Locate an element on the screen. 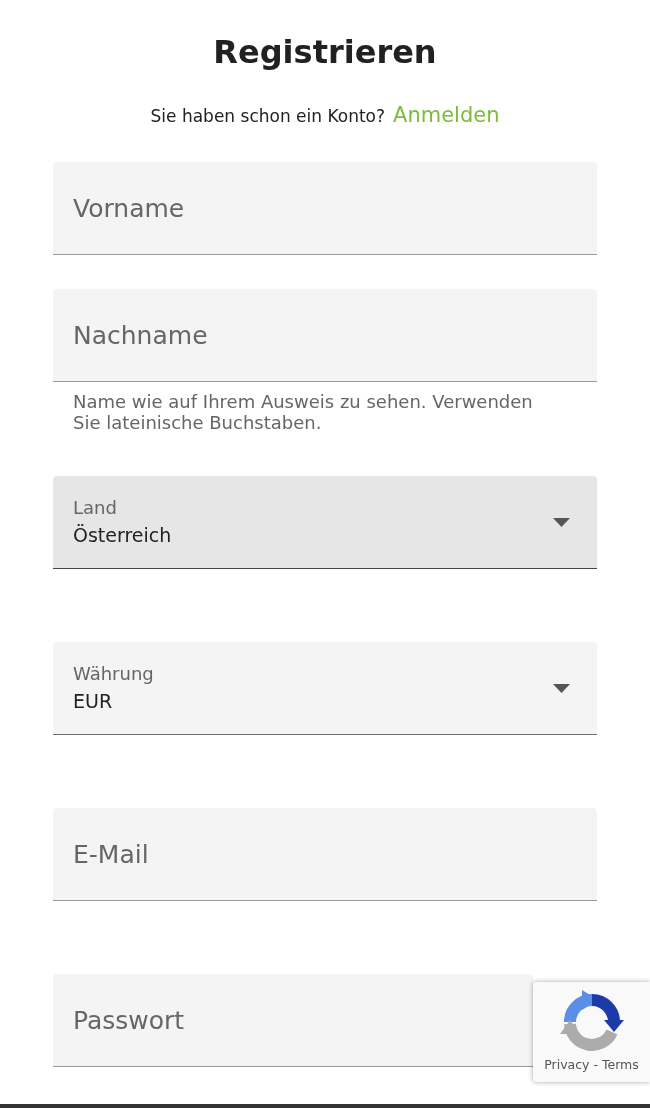 The height and width of the screenshot is (1108, 650). input-field: Vorname is located at coordinates (325, 208).